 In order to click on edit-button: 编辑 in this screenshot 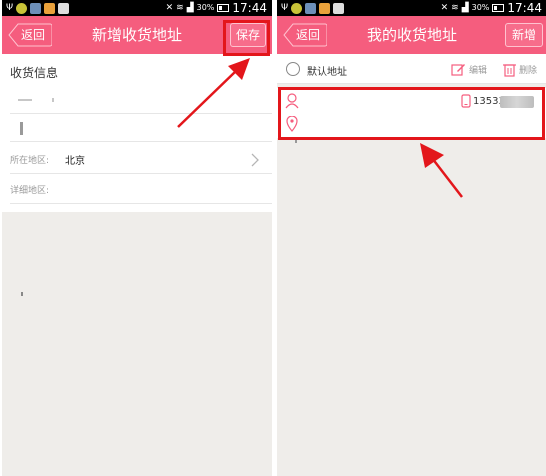, I will do `click(469, 69)`.